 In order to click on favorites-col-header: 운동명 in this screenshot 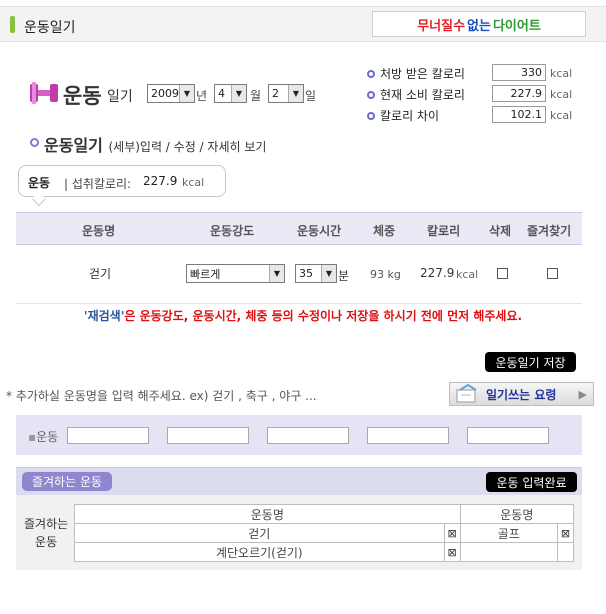, I will do `click(267, 514)`.